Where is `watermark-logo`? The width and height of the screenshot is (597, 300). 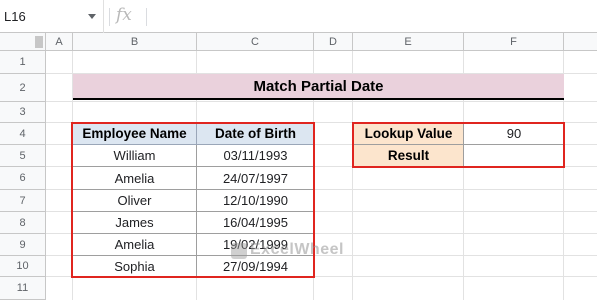 watermark-logo is located at coordinates (239, 251).